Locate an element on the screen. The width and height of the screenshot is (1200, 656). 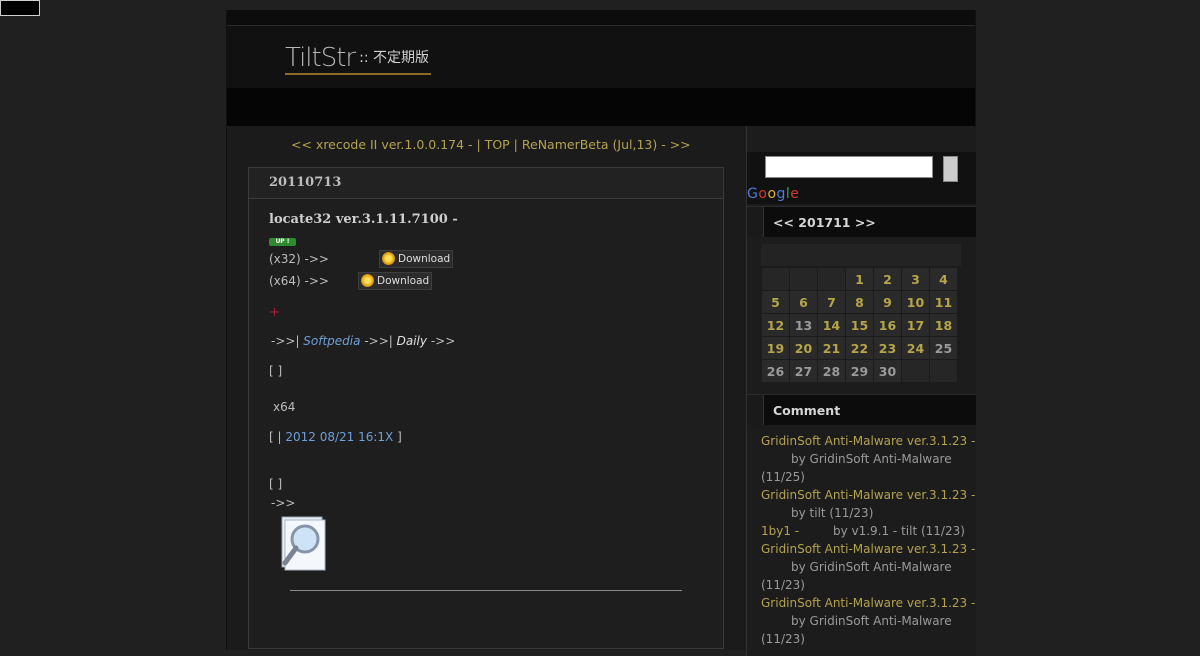
header-nav-band is located at coordinates (601, 107).